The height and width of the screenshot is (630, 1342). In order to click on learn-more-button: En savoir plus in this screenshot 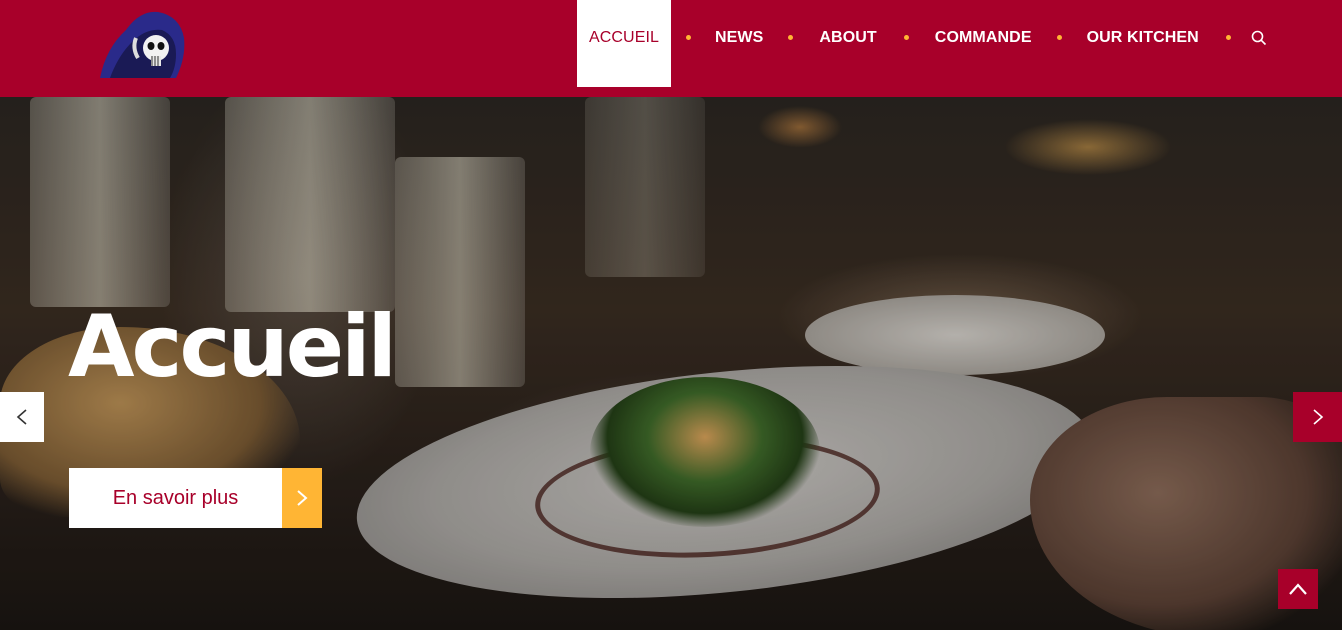, I will do `click(195, 498)`.